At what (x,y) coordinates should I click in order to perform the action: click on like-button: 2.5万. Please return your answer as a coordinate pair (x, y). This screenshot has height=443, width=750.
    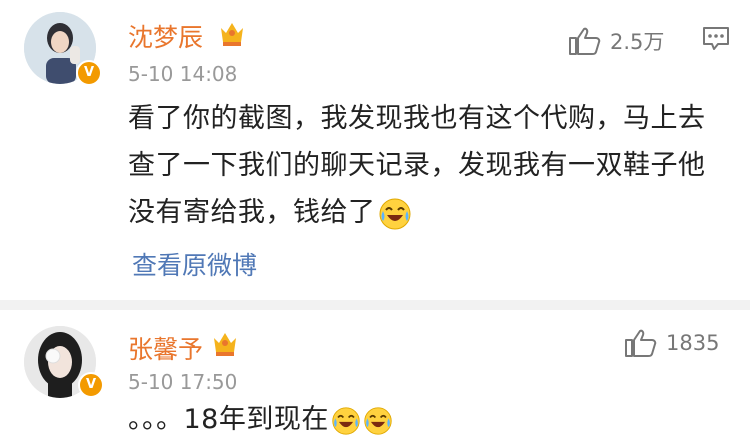
    Looking at the image, I should click on (616, 41).